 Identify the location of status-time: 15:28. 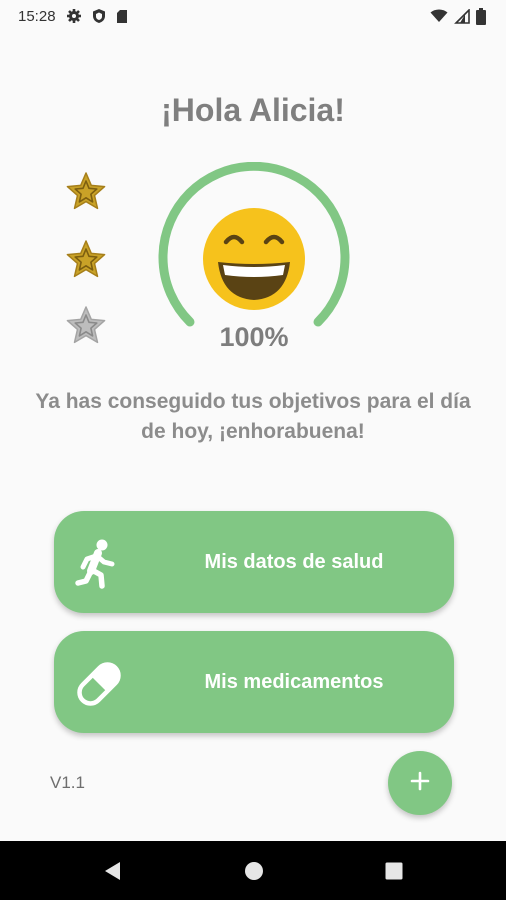
(37, 16).